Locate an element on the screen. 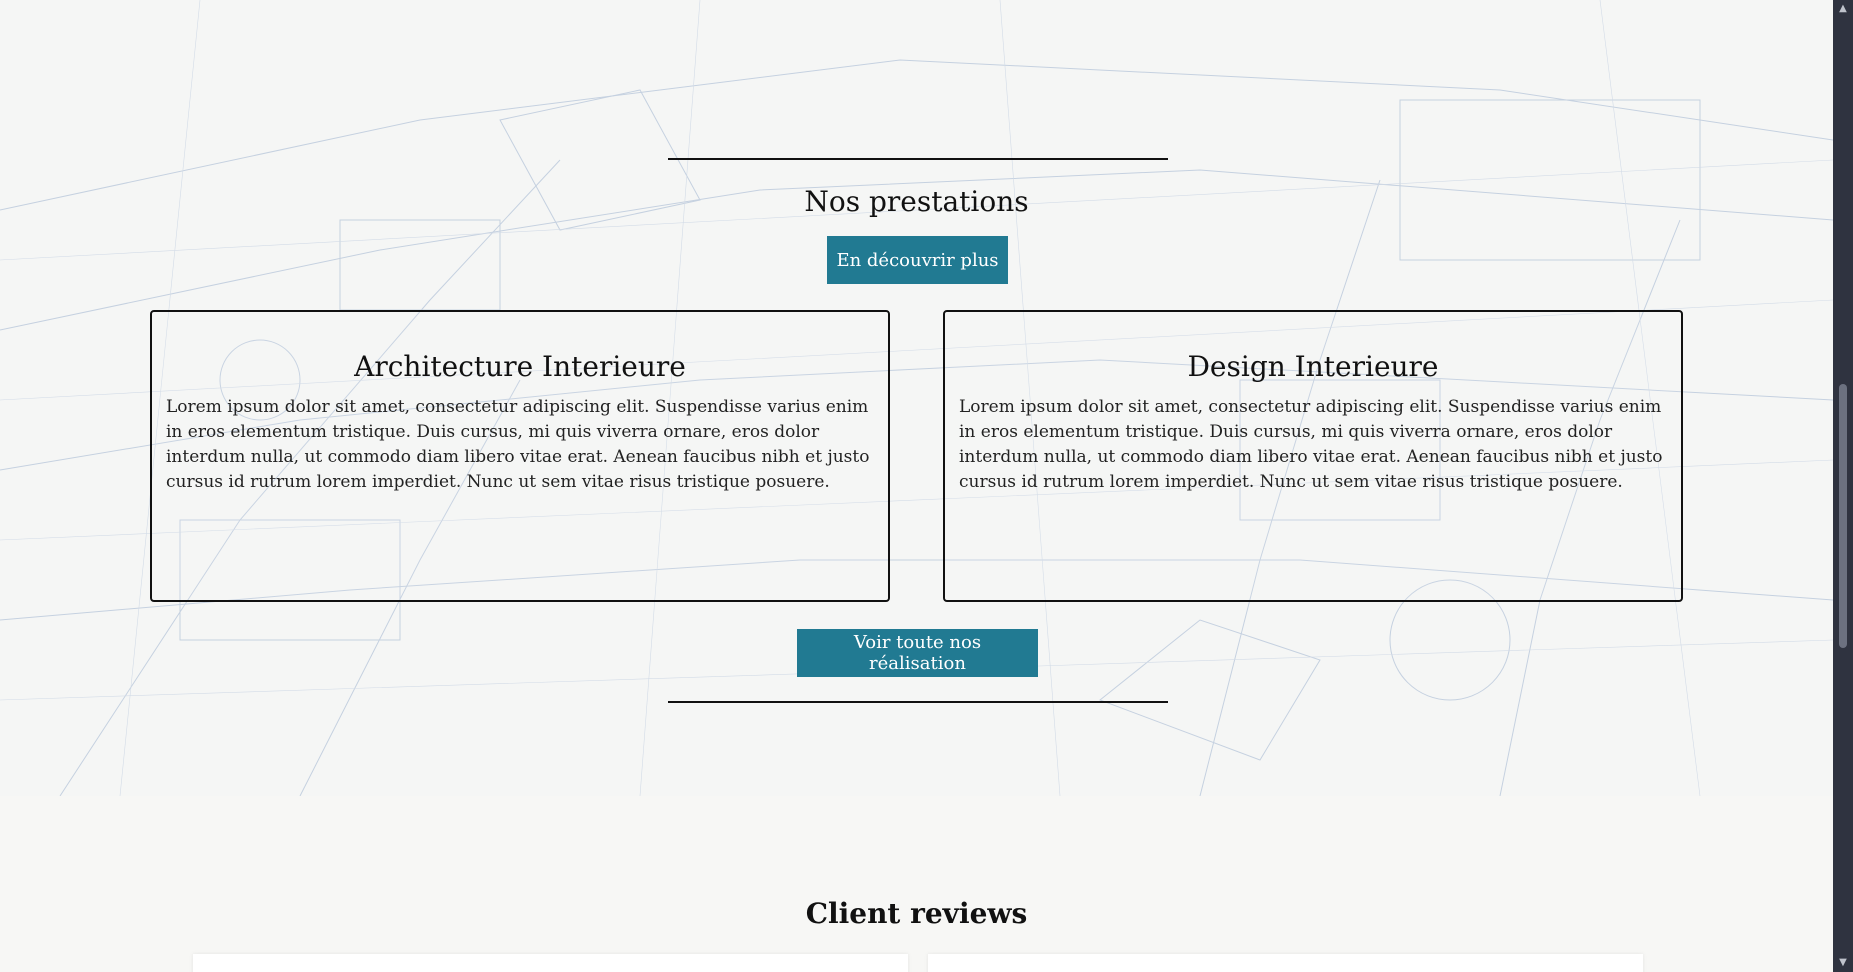 This screenshot has height=972, width=1853. vertical-scrollbar: ▲ ▼ is located at coordinates (1843, 486).